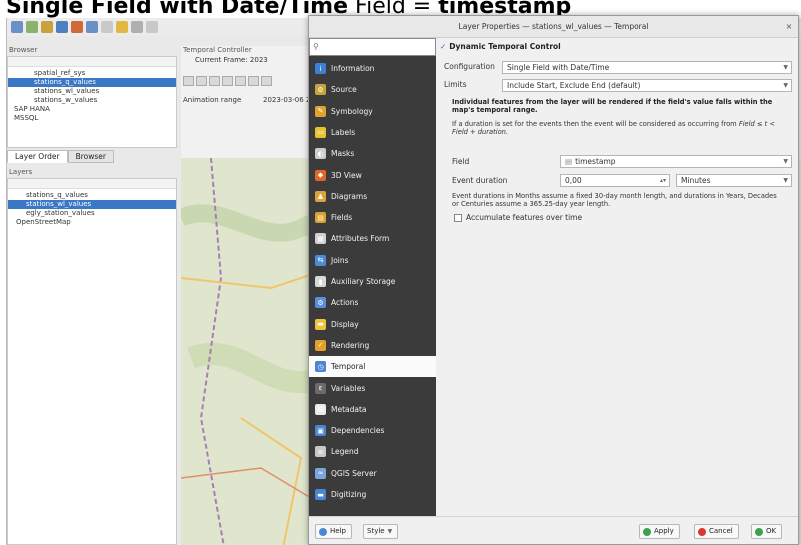 The width and height of the screenshot is (801, 545). I want to click on nav-item: ⚙ Actions, so click(372, 302).